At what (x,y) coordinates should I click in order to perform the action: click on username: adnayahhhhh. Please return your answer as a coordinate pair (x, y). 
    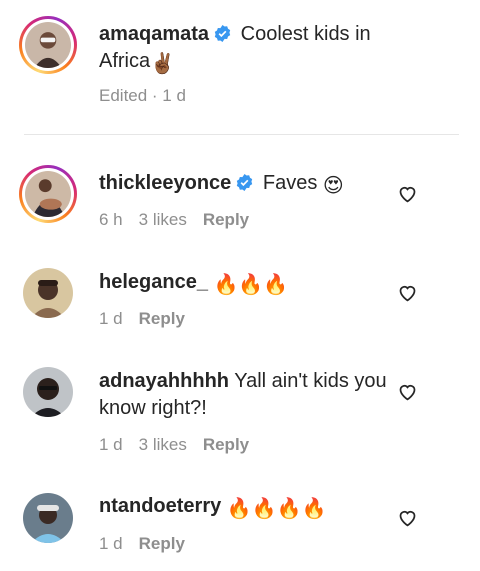
    Looking at the image, I should click on (164, 381).